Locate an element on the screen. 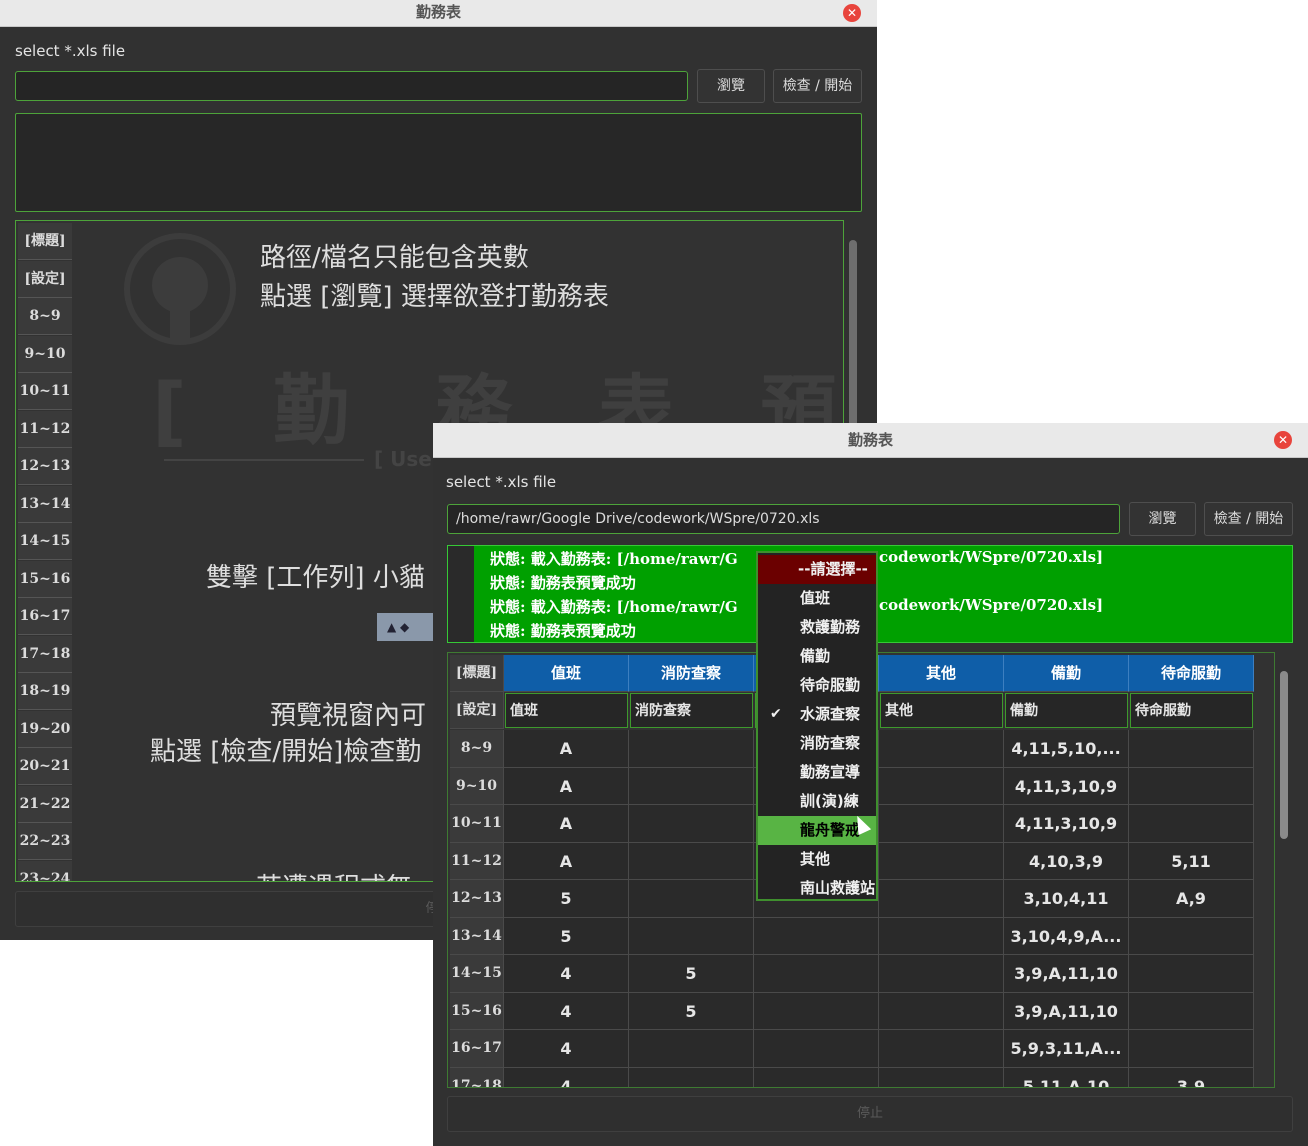  column-setting-combo: 值班 is located at coordinates (566, 710).